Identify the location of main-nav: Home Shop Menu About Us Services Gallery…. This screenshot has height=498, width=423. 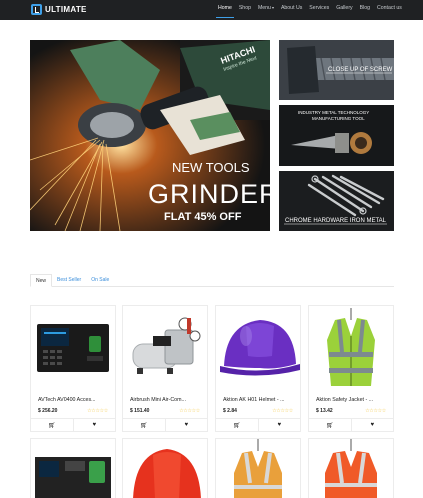
(312, 10).